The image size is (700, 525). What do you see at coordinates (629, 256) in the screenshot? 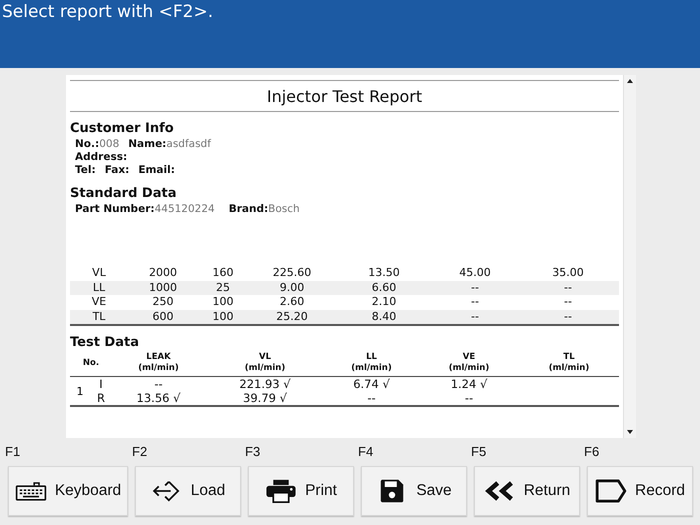
I see `scrollbar` at bounding box center [629, 256].